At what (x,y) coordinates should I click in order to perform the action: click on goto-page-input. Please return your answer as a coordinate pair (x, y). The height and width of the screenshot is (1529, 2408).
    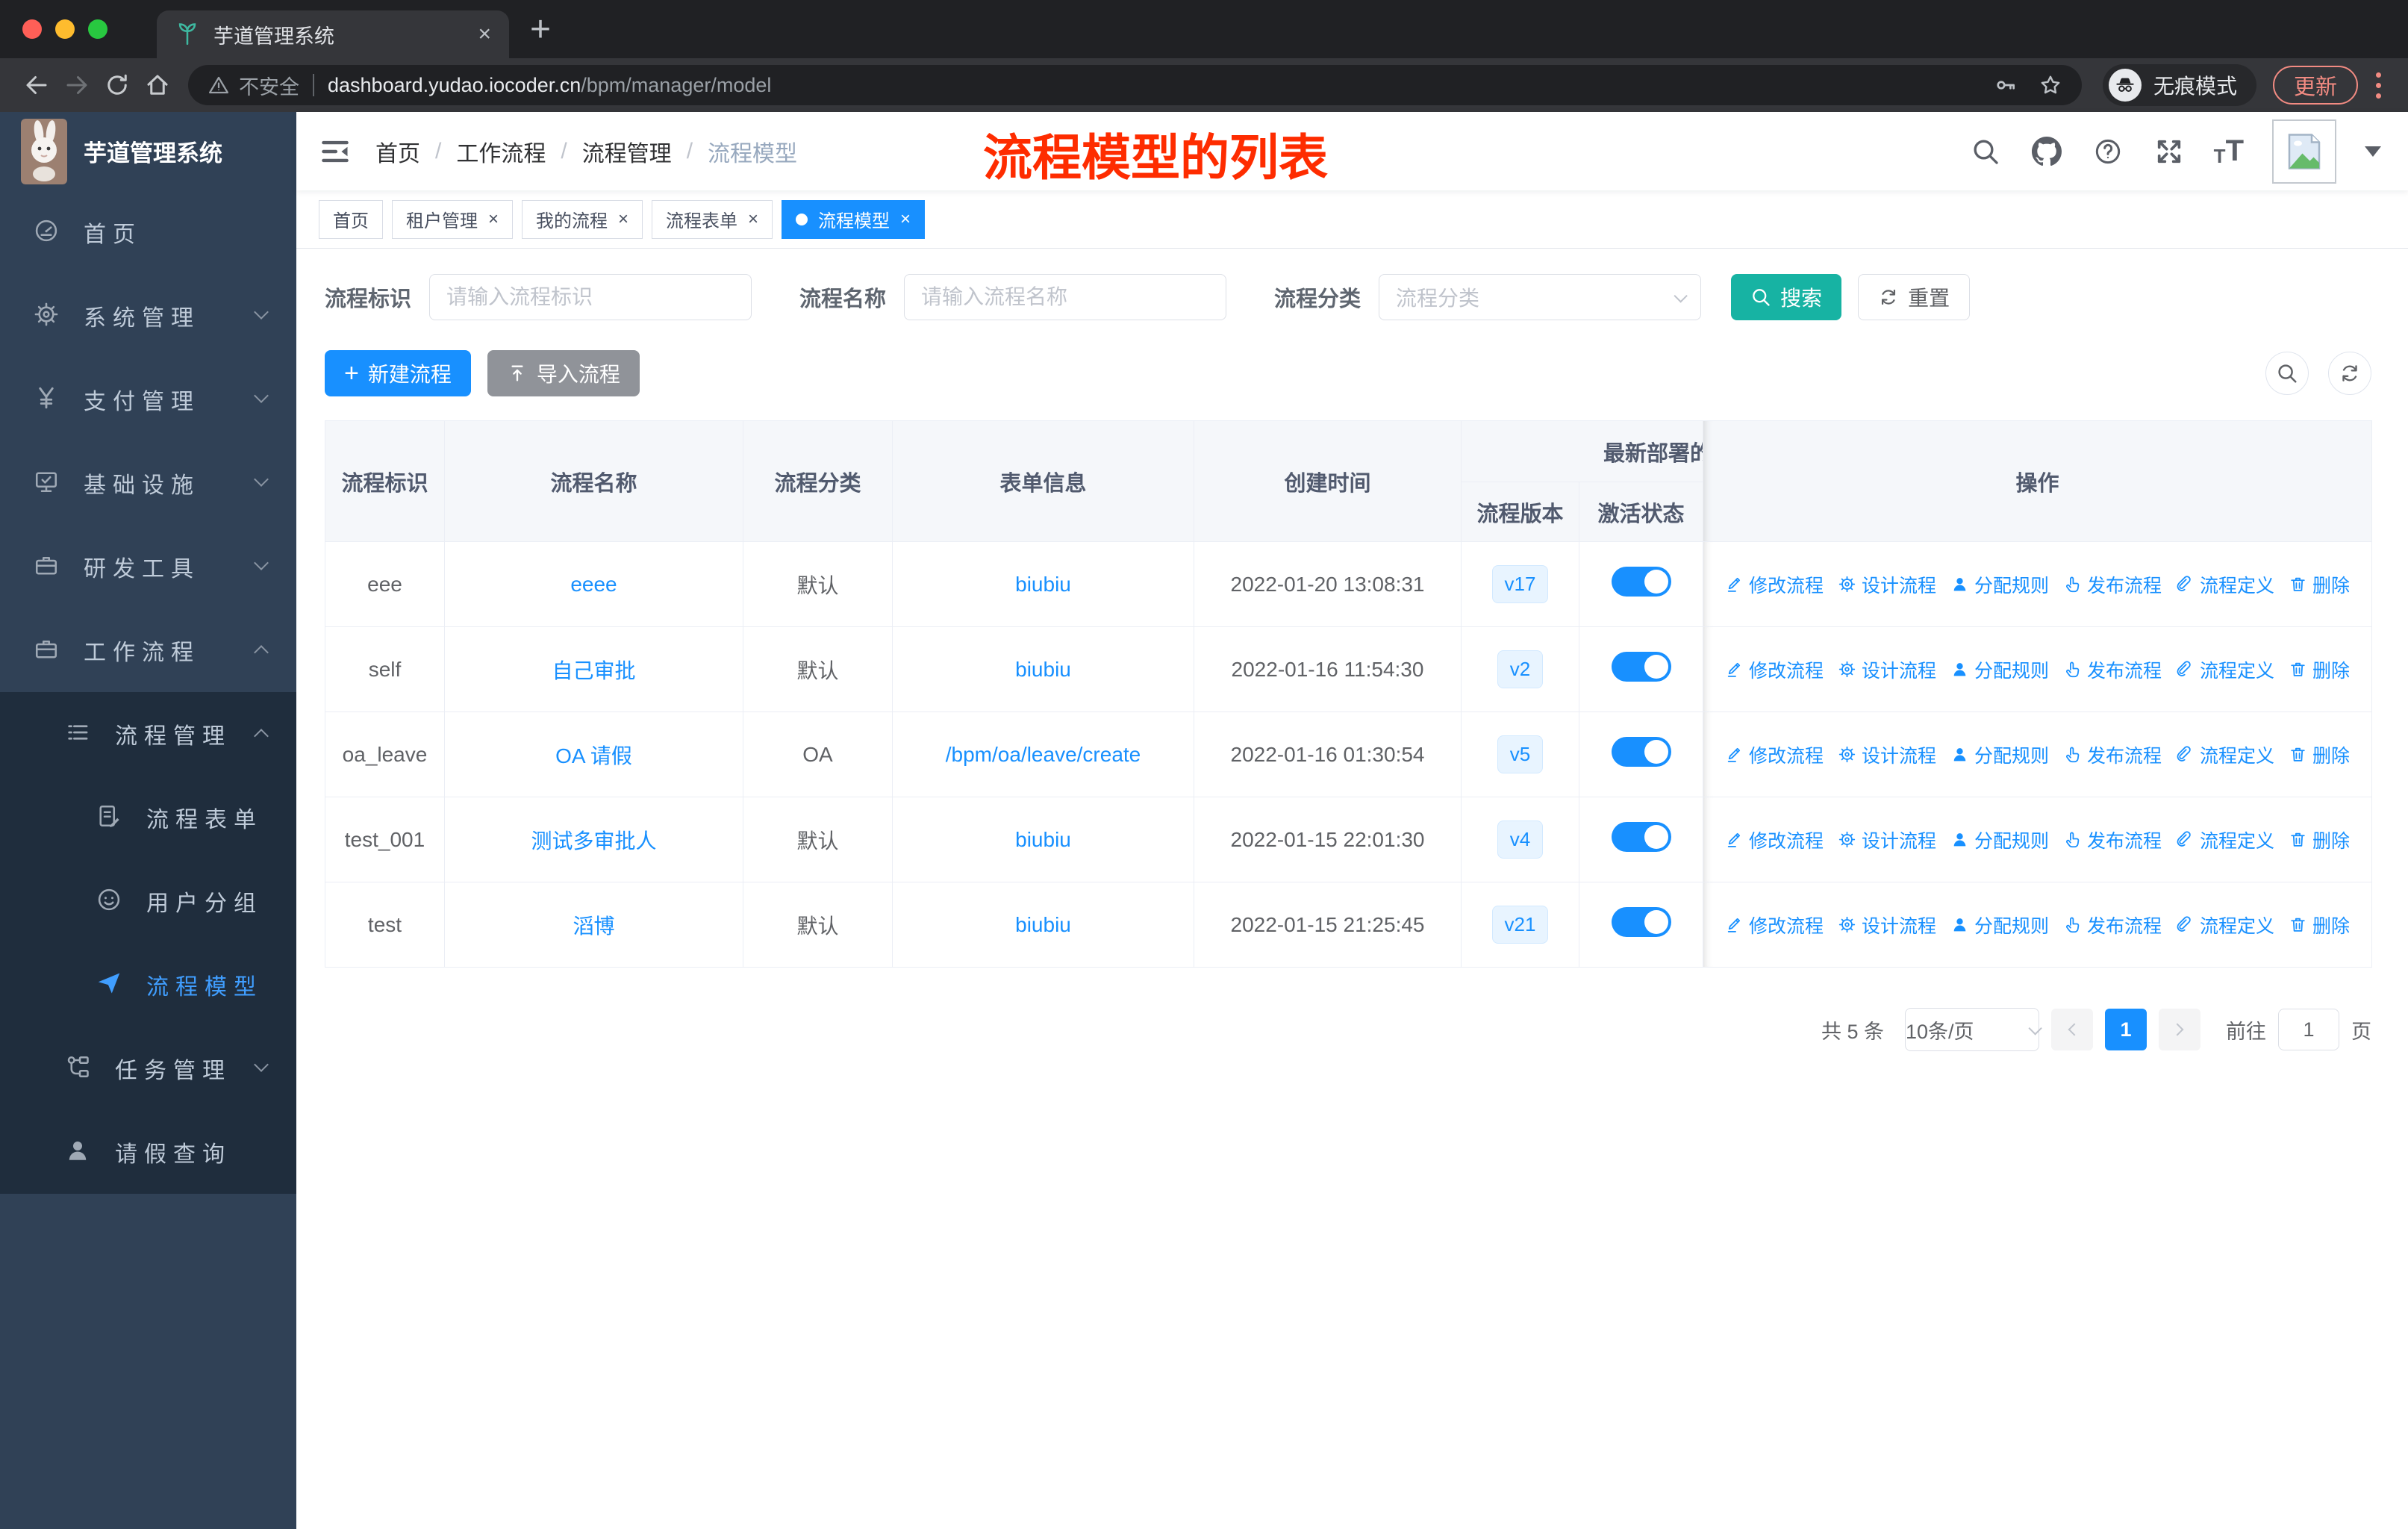
    Looking at the image, I should click on (2308, 1029).